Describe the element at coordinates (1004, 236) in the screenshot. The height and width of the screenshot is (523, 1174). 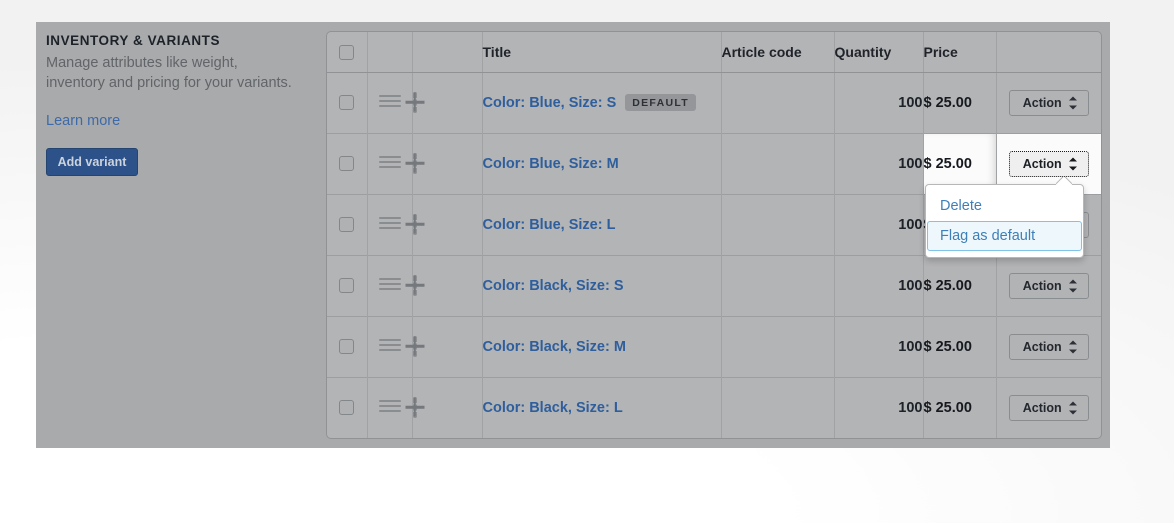
I see `menu-item-flag-as-default: Flag as default` at that location.